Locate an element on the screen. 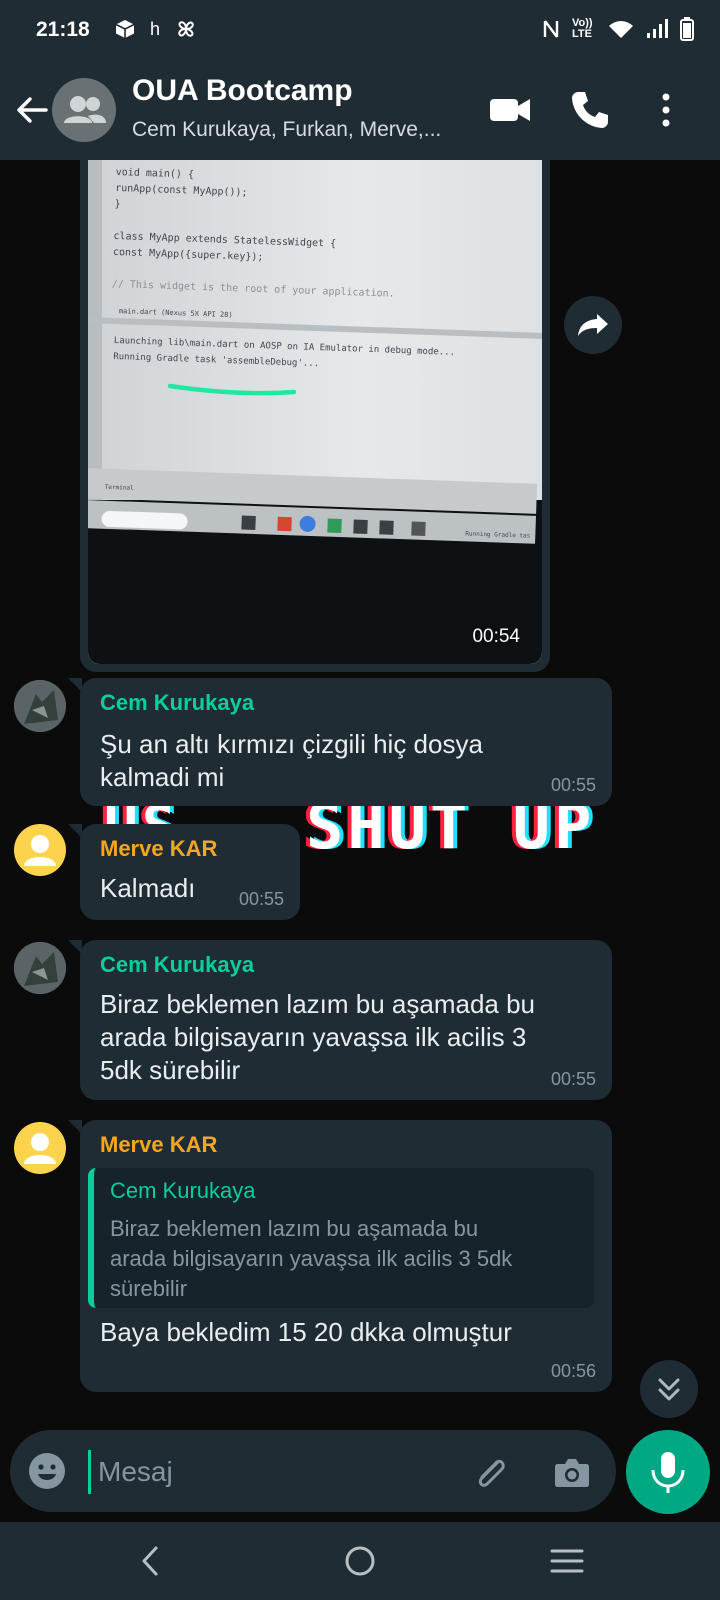  message-composer is located at coordinates (313, 1471).